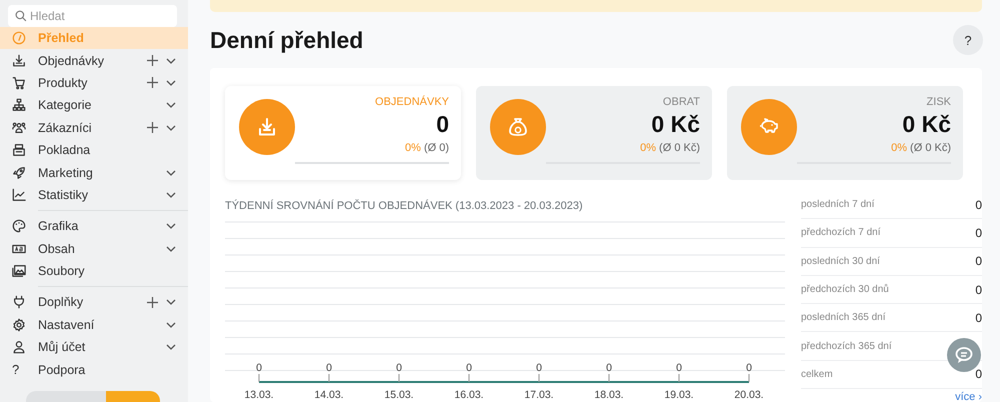  I want to click on stat-label: předchozích 365 dní, so click(846, 346).